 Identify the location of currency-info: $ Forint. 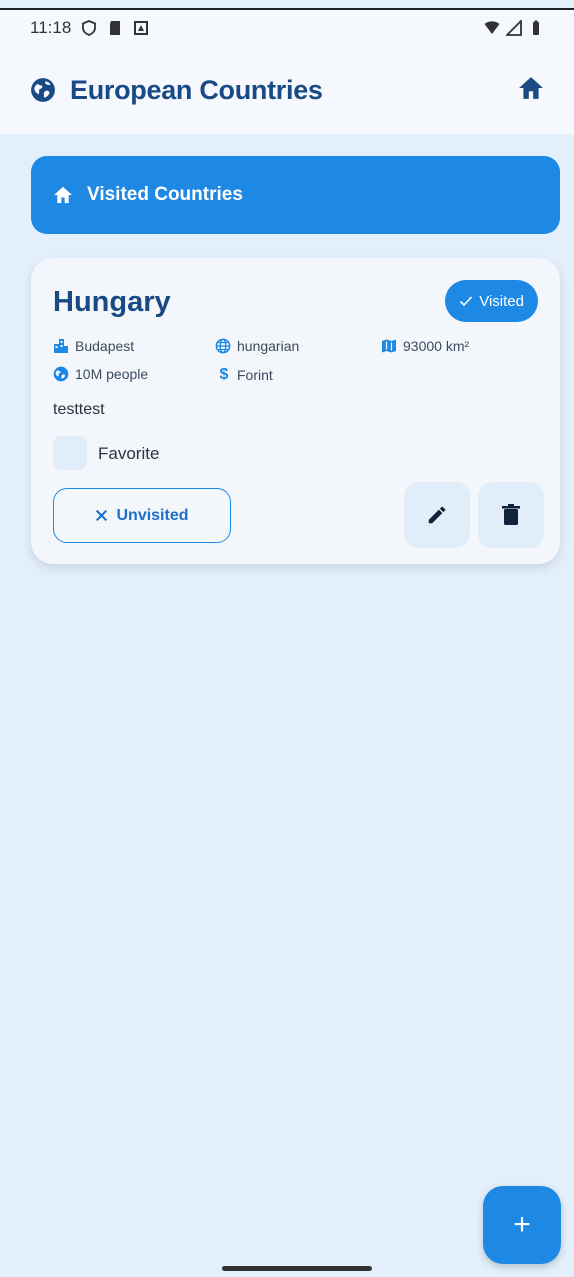
(245, 375).